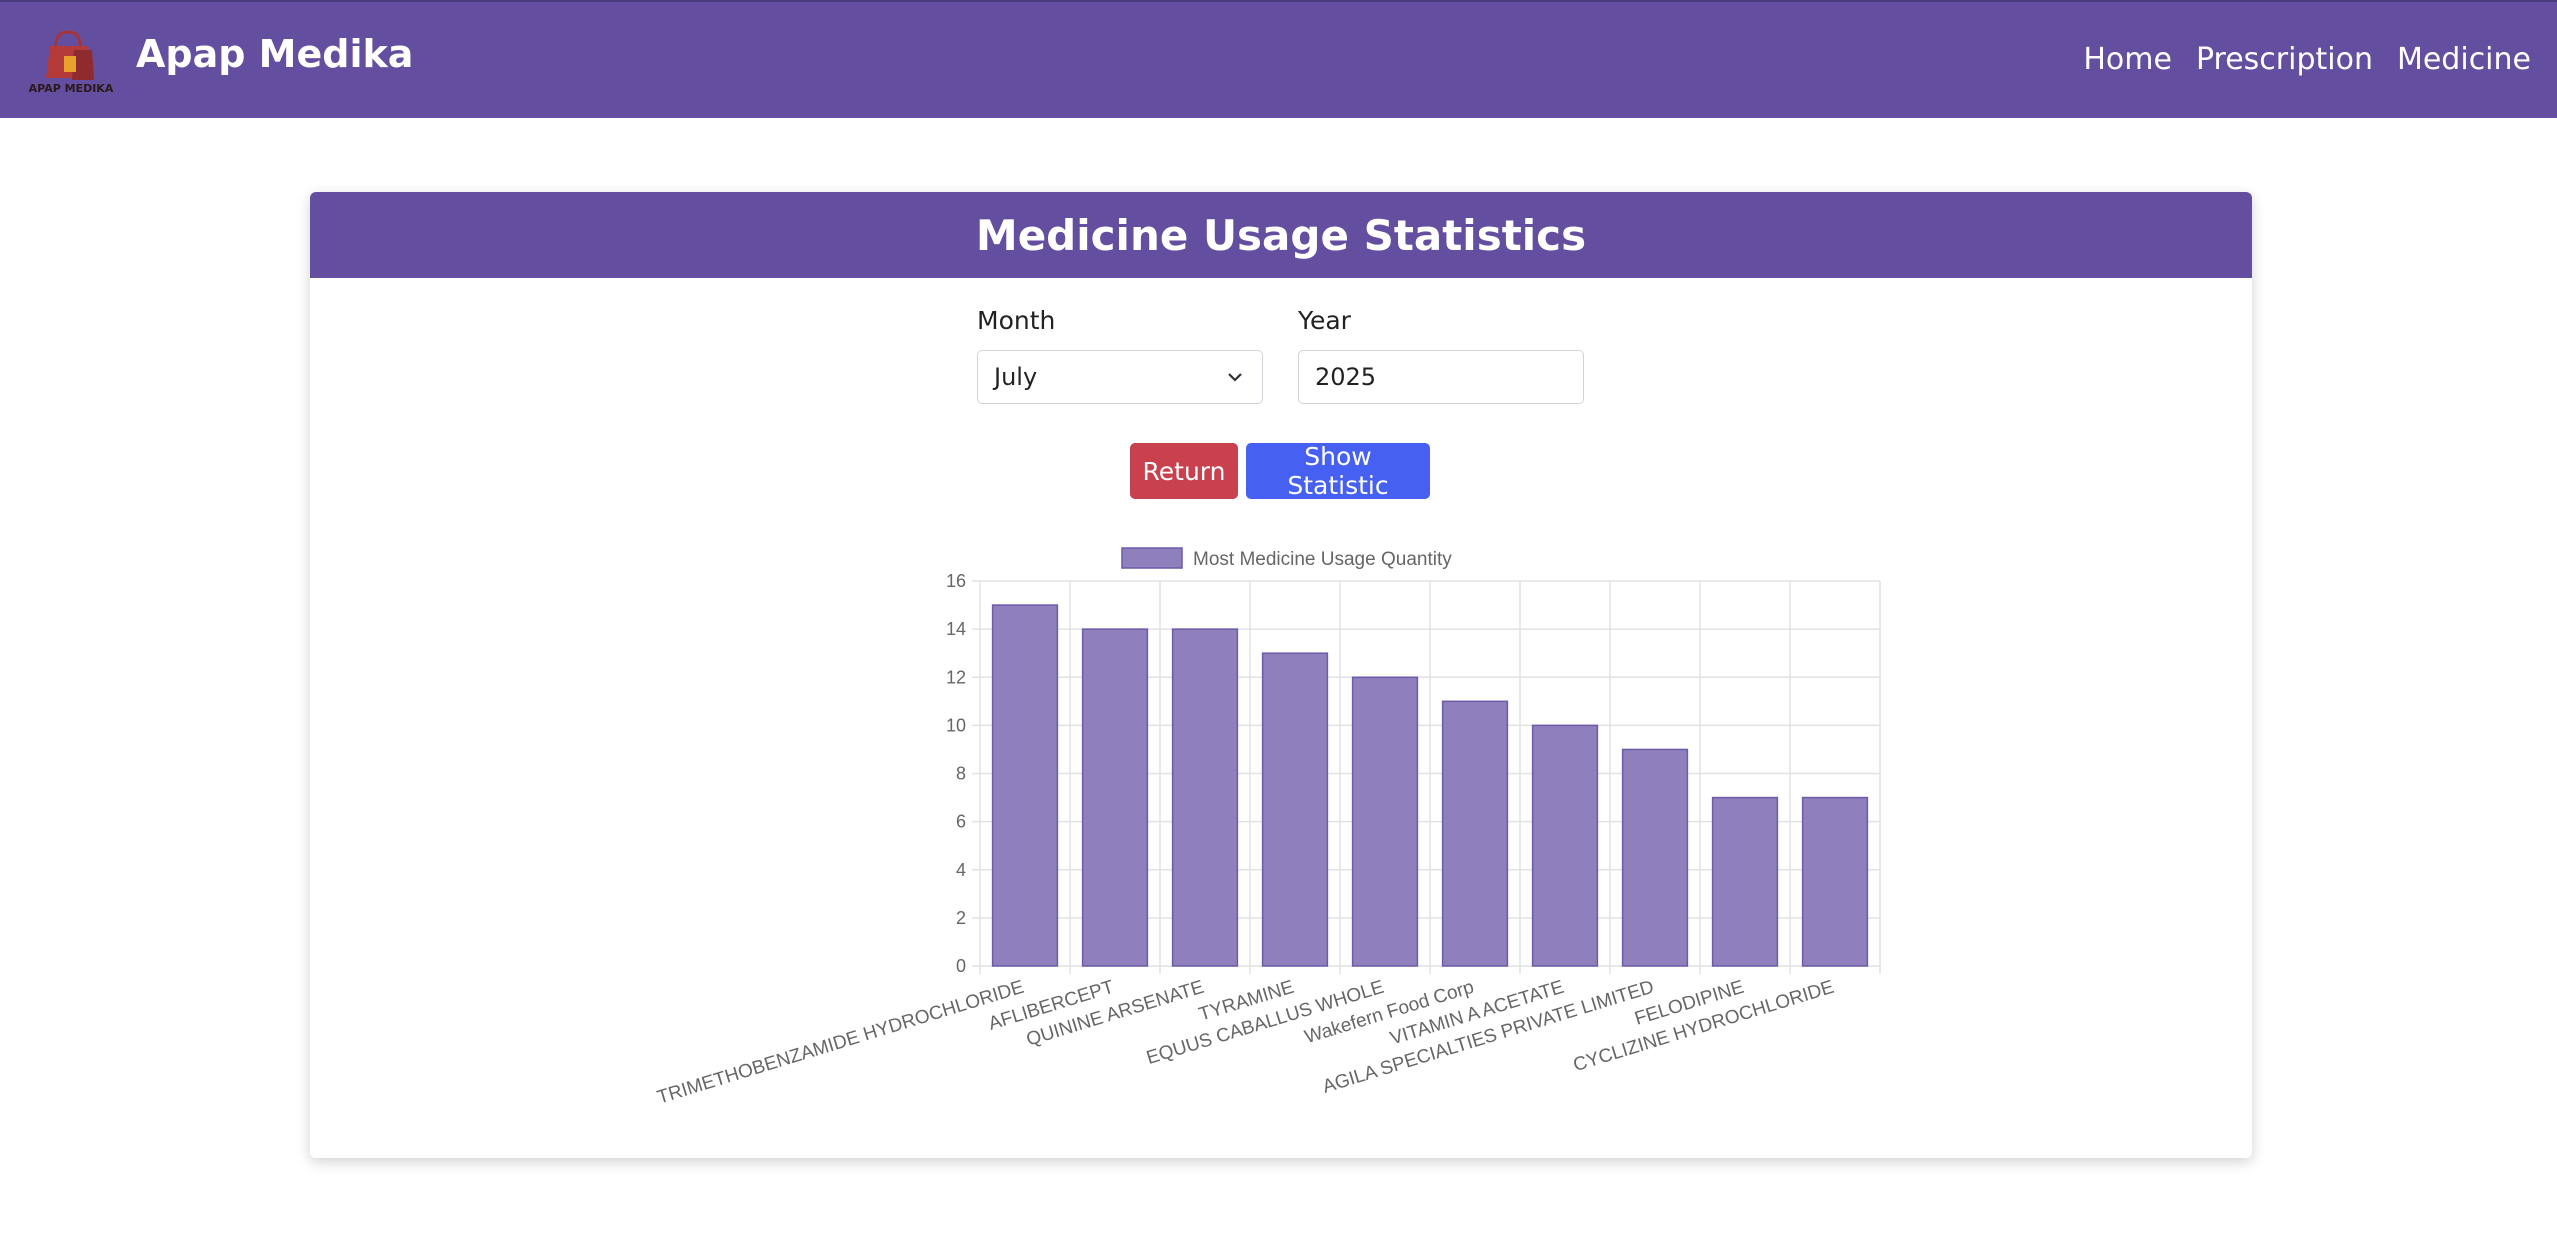  Describe the element at coordinates (2127, 59) in the screenshot. I see `nav-home: Home` at that location.